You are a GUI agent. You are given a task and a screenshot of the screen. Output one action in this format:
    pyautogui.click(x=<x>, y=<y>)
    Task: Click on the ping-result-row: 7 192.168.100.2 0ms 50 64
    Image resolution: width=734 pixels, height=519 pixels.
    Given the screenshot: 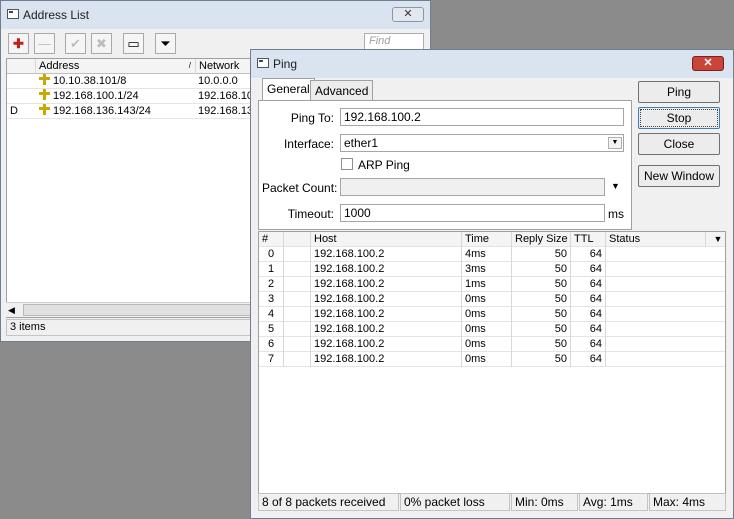 What is the action you would take?
    pyautogui.click(x=492, y=359)
    